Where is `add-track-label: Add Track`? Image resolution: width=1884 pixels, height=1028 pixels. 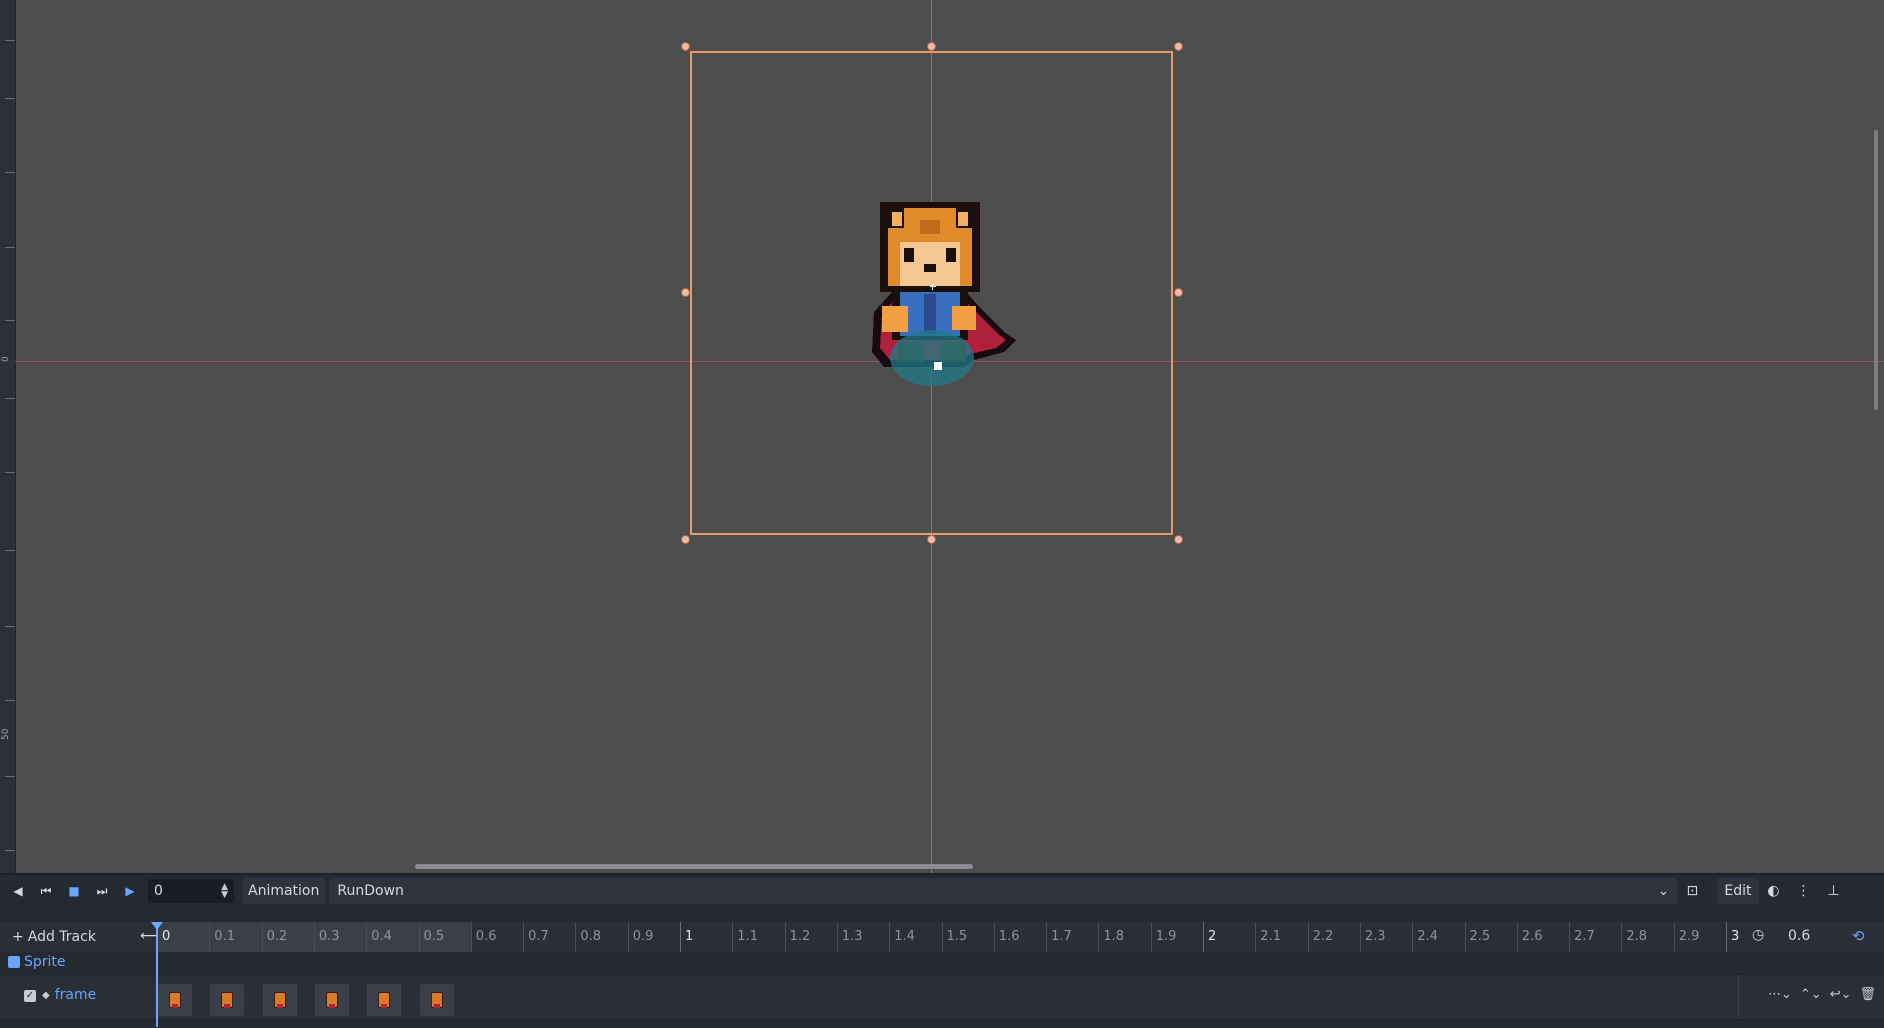
add-track-label: Add Track is located at coordinates (61, 937).